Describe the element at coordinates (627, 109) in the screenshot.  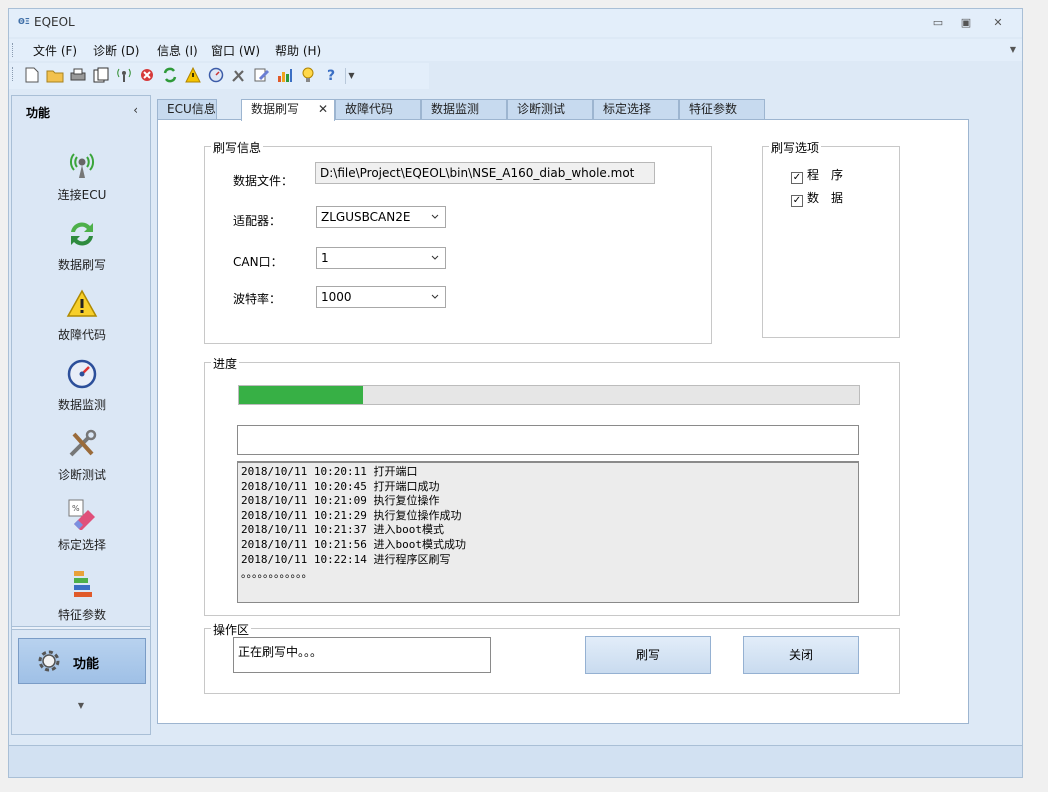
I see `tab-label: 标定选择` at that location.